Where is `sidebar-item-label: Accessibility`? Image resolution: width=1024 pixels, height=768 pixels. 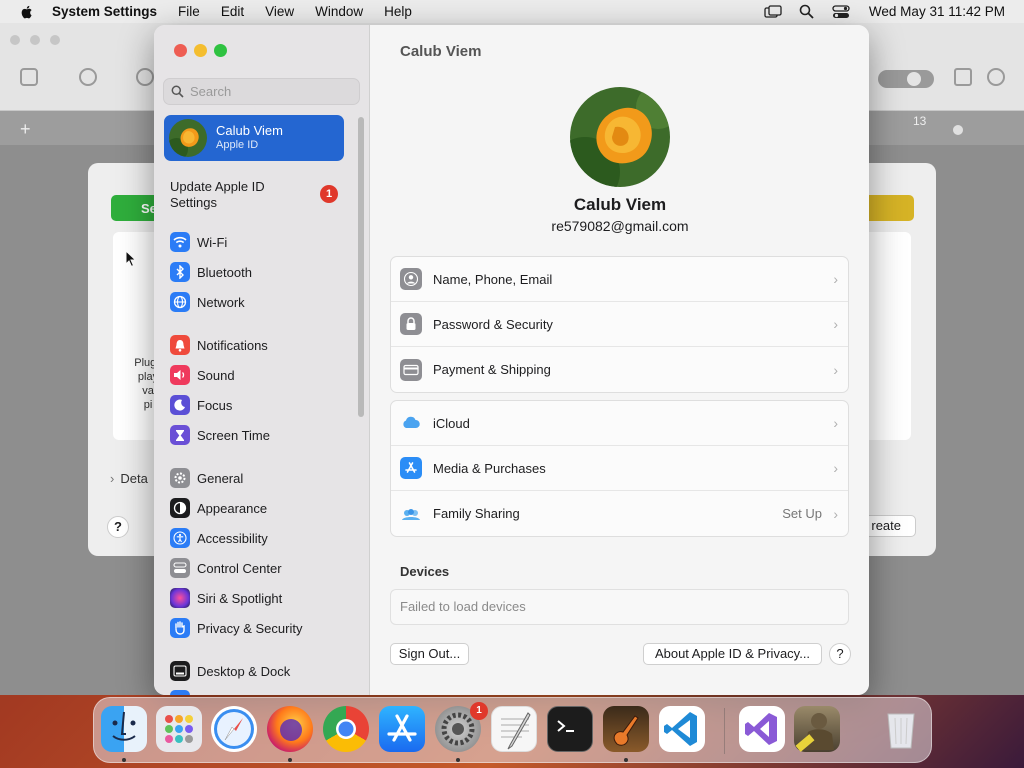 sidebar-item-label: Accessibility is located at coordinates (232, 538).